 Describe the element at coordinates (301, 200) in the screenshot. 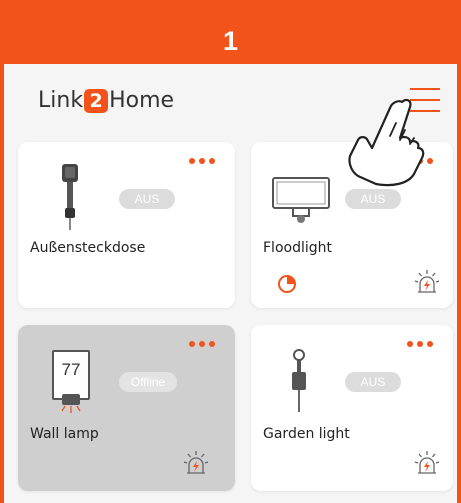

I see `floodlight-icon` at that location.